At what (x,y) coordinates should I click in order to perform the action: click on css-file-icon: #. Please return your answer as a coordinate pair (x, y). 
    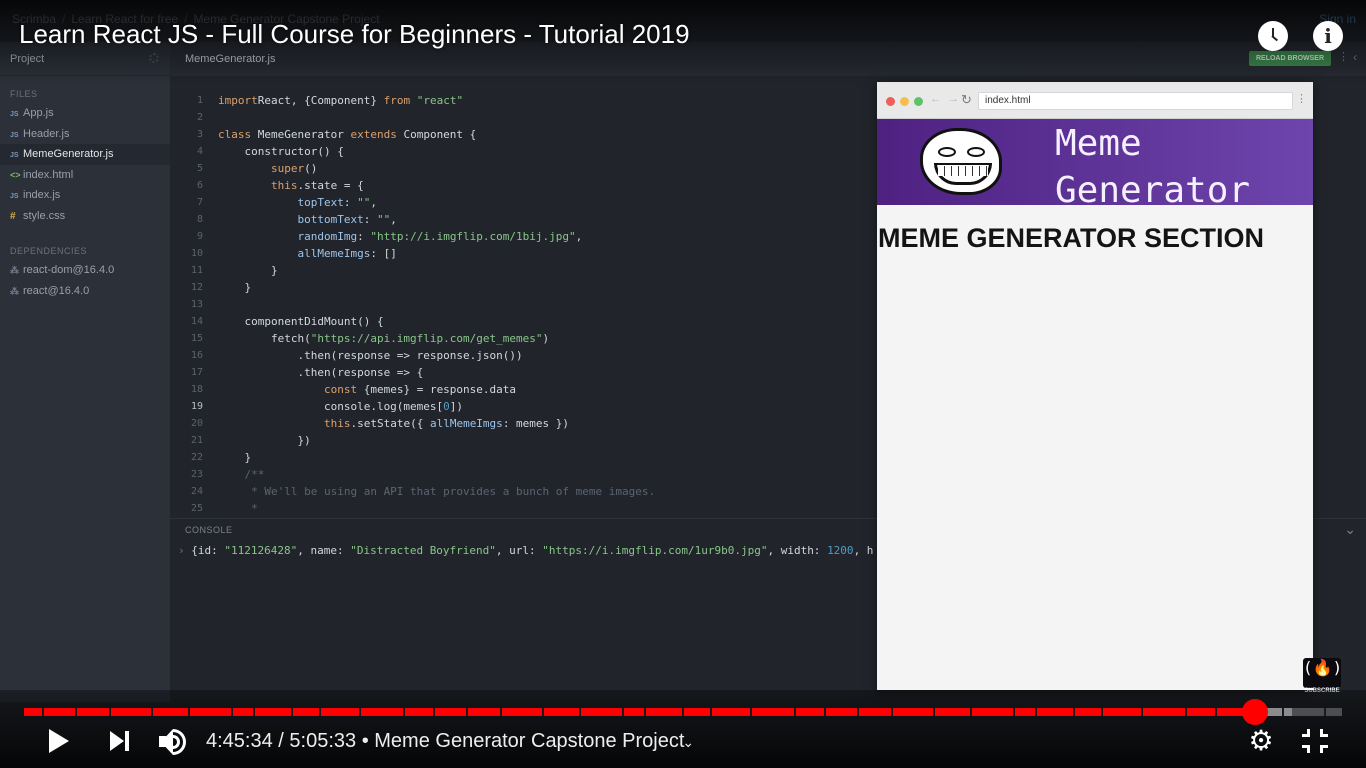
    Looking at the image, I should click on (13, 216).